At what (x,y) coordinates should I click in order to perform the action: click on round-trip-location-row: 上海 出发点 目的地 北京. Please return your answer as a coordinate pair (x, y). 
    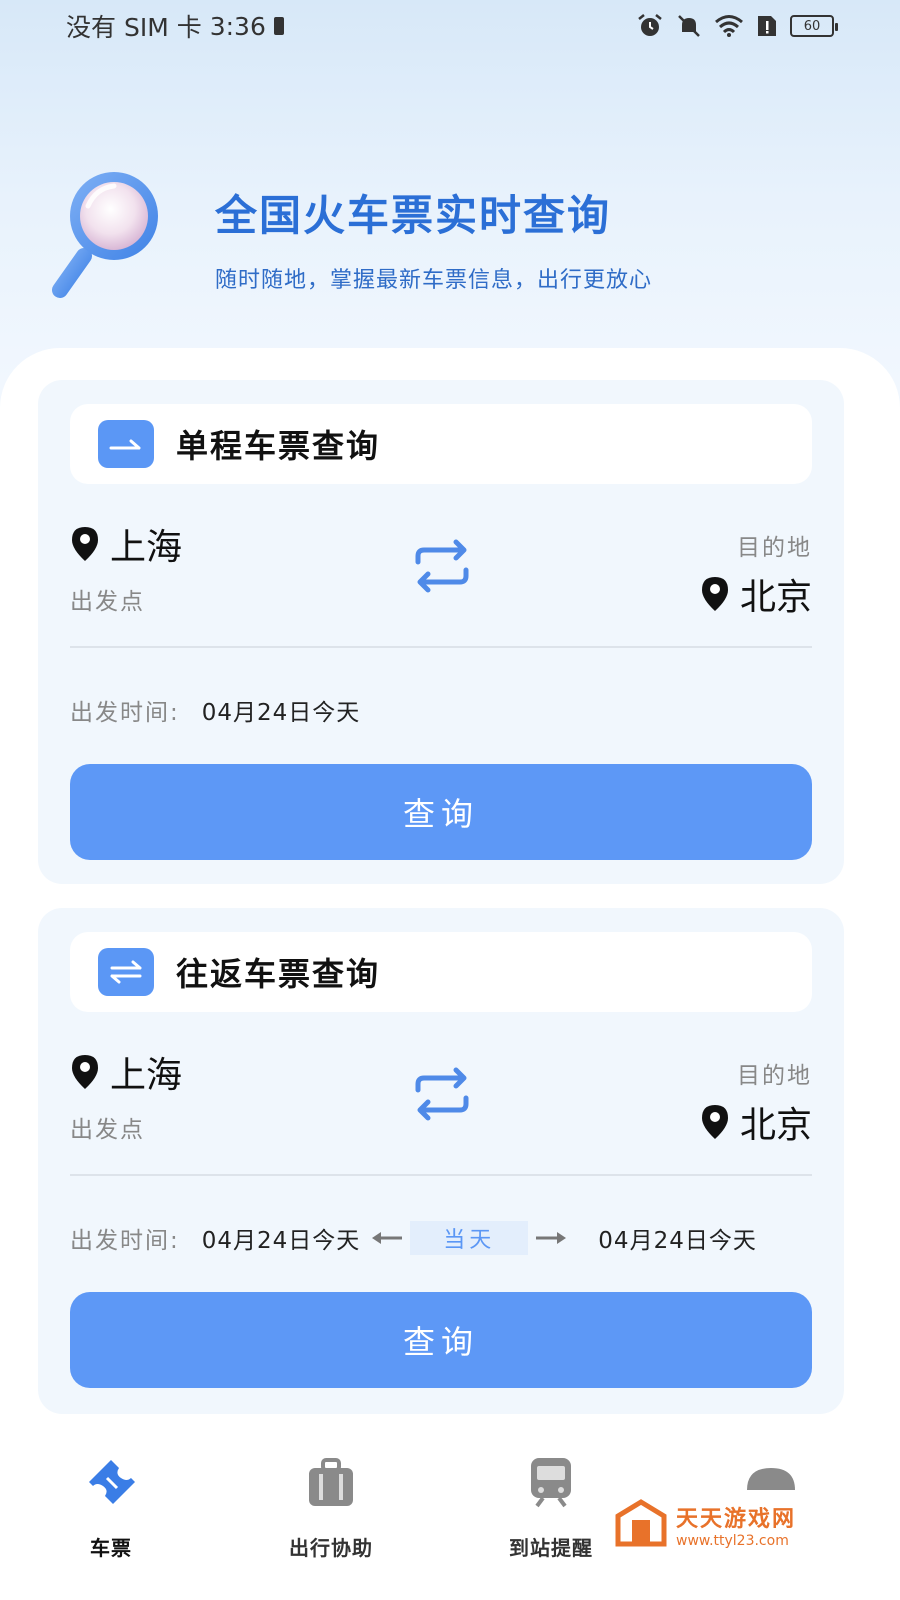
    Looking at the image, I should click on (441, 1096).